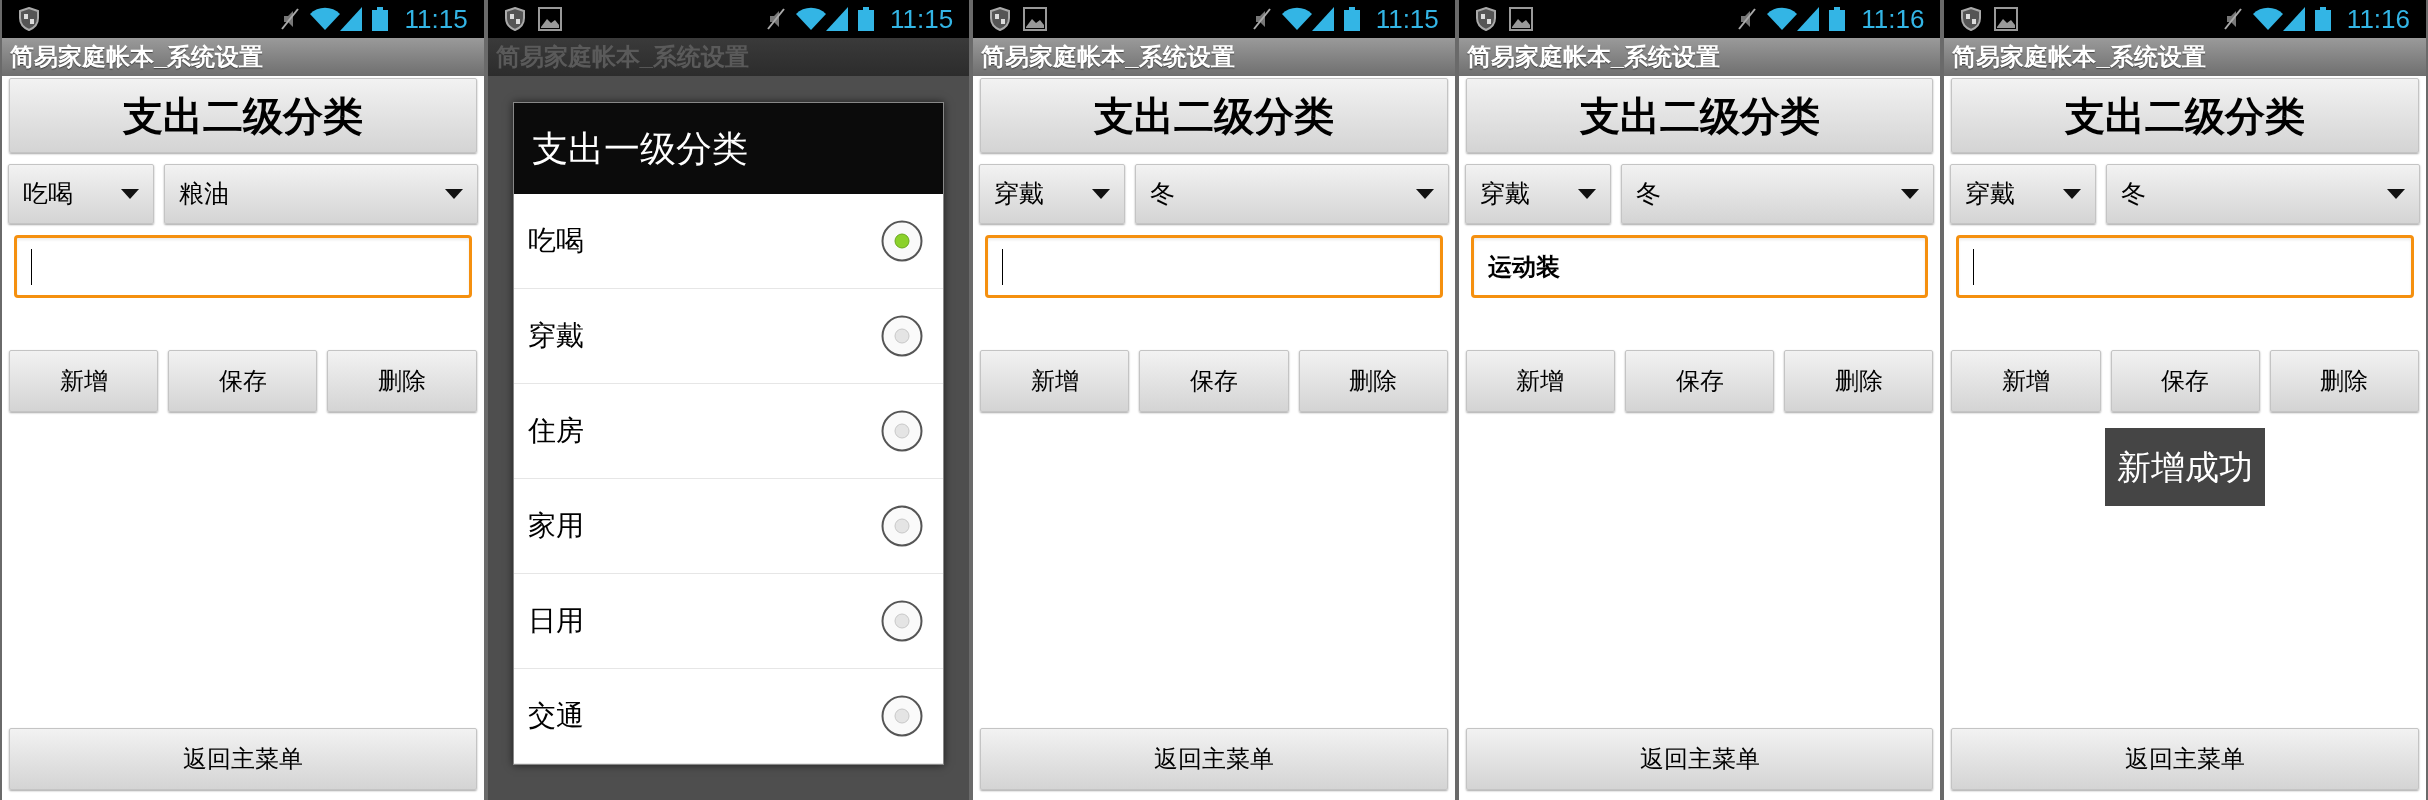 Image resolution: width=2428 pixels, height=800 pixels. I want to click on category-option: 日用, so click(728, 621).